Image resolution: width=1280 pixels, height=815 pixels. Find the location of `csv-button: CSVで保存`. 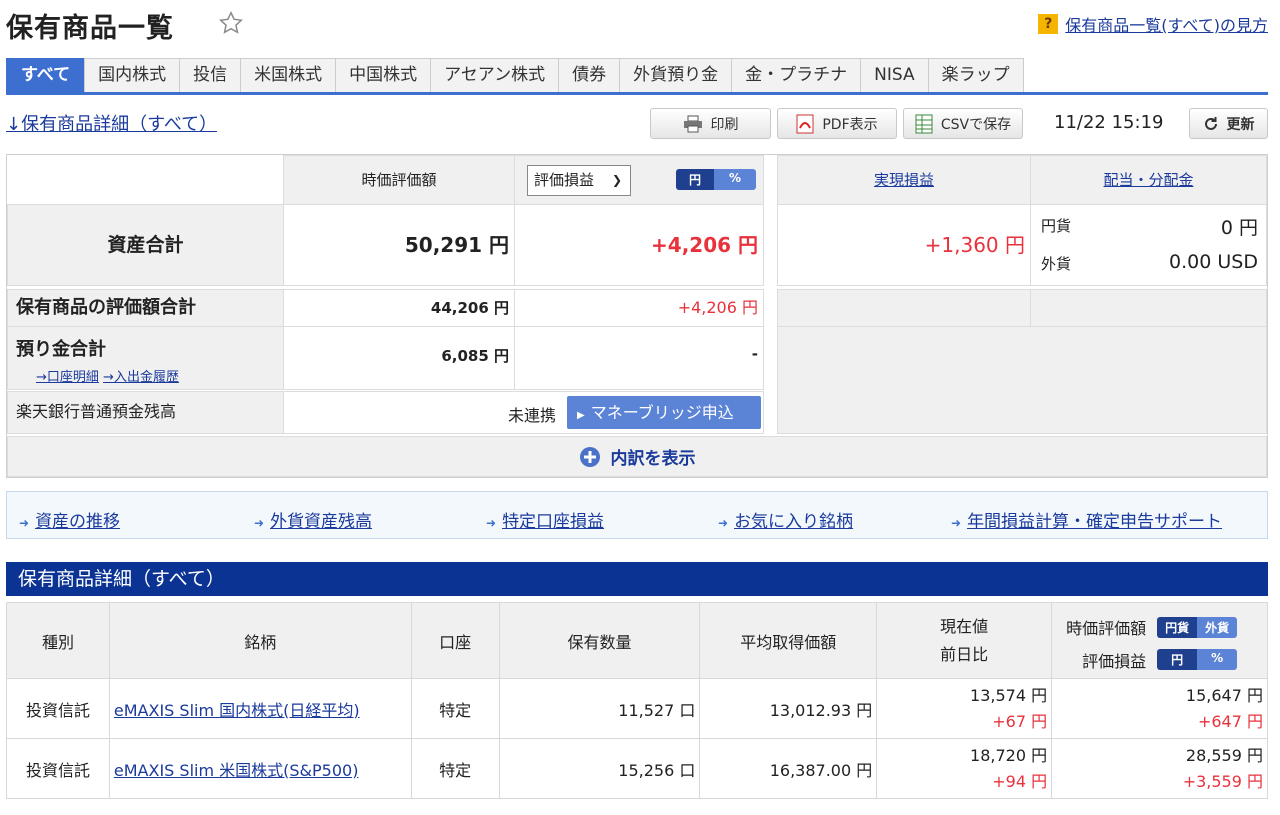

csv-button: CSVで保存 is located at coordinates (963, 123).